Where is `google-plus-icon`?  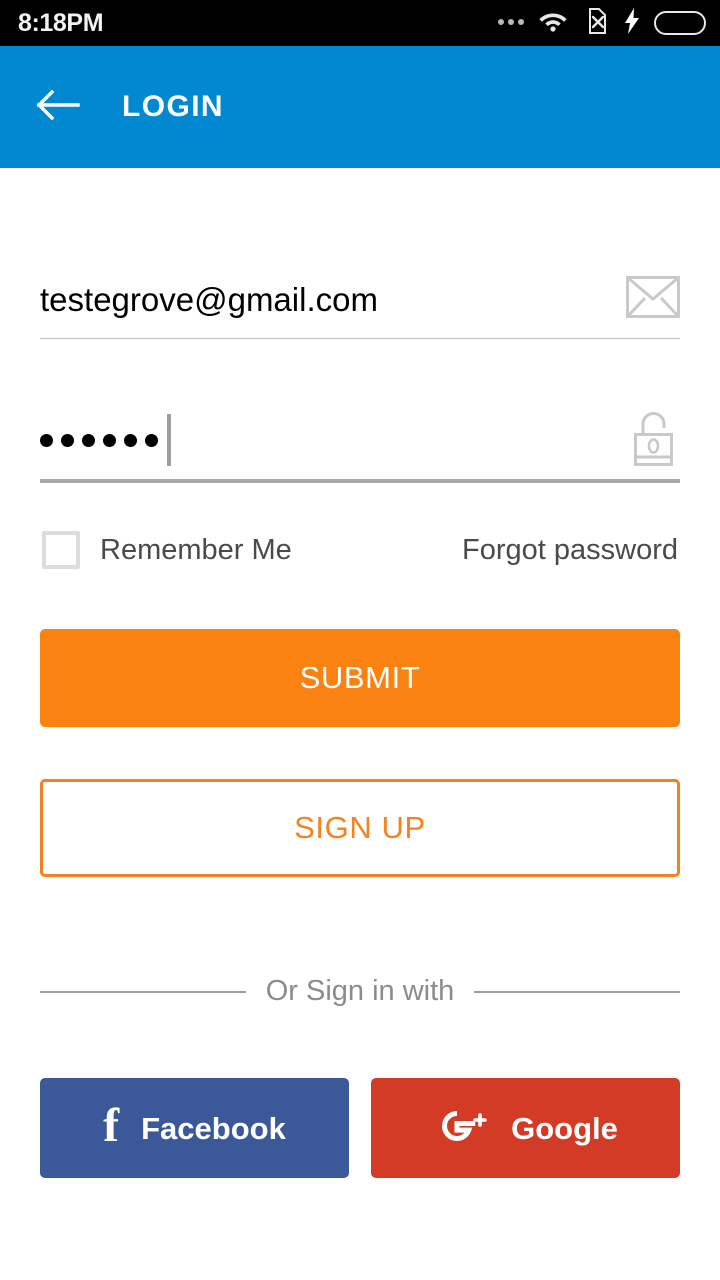 google-plus-icon is located at coordinates (461, 1128).